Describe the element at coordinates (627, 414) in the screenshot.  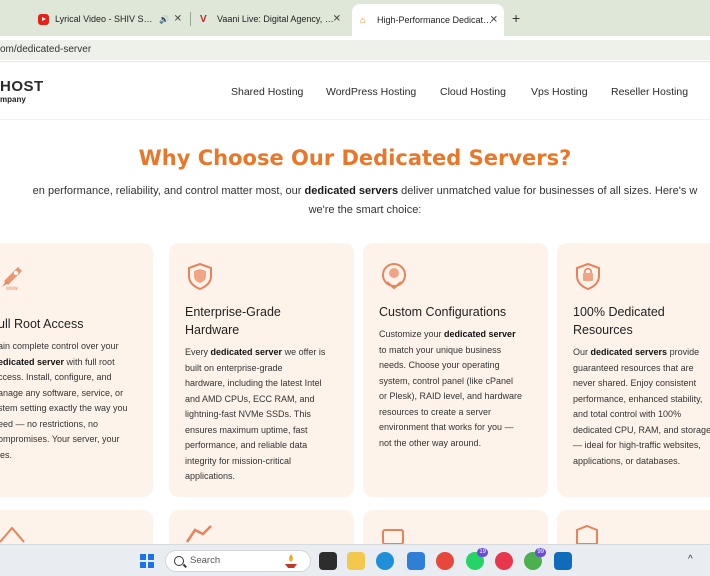
I see `card-line: and total control with 100%` at that location.